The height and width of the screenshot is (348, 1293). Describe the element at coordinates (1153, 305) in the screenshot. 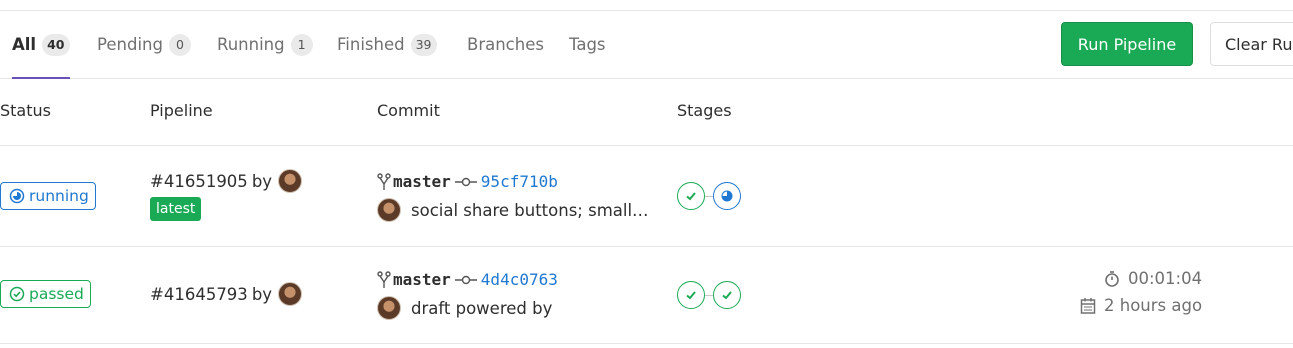

I see `finished-value: 2 hours ago` at that location.